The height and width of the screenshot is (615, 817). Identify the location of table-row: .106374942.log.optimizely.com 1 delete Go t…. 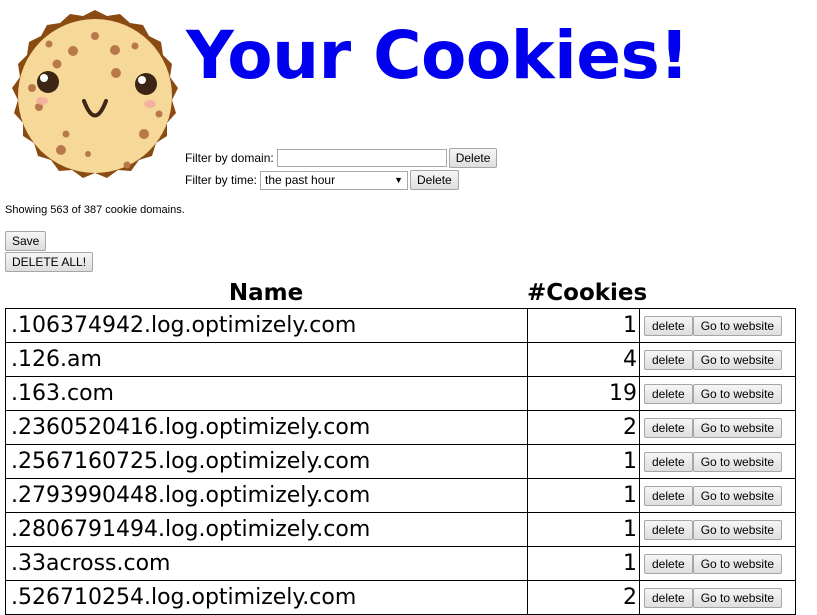
(400, 325).